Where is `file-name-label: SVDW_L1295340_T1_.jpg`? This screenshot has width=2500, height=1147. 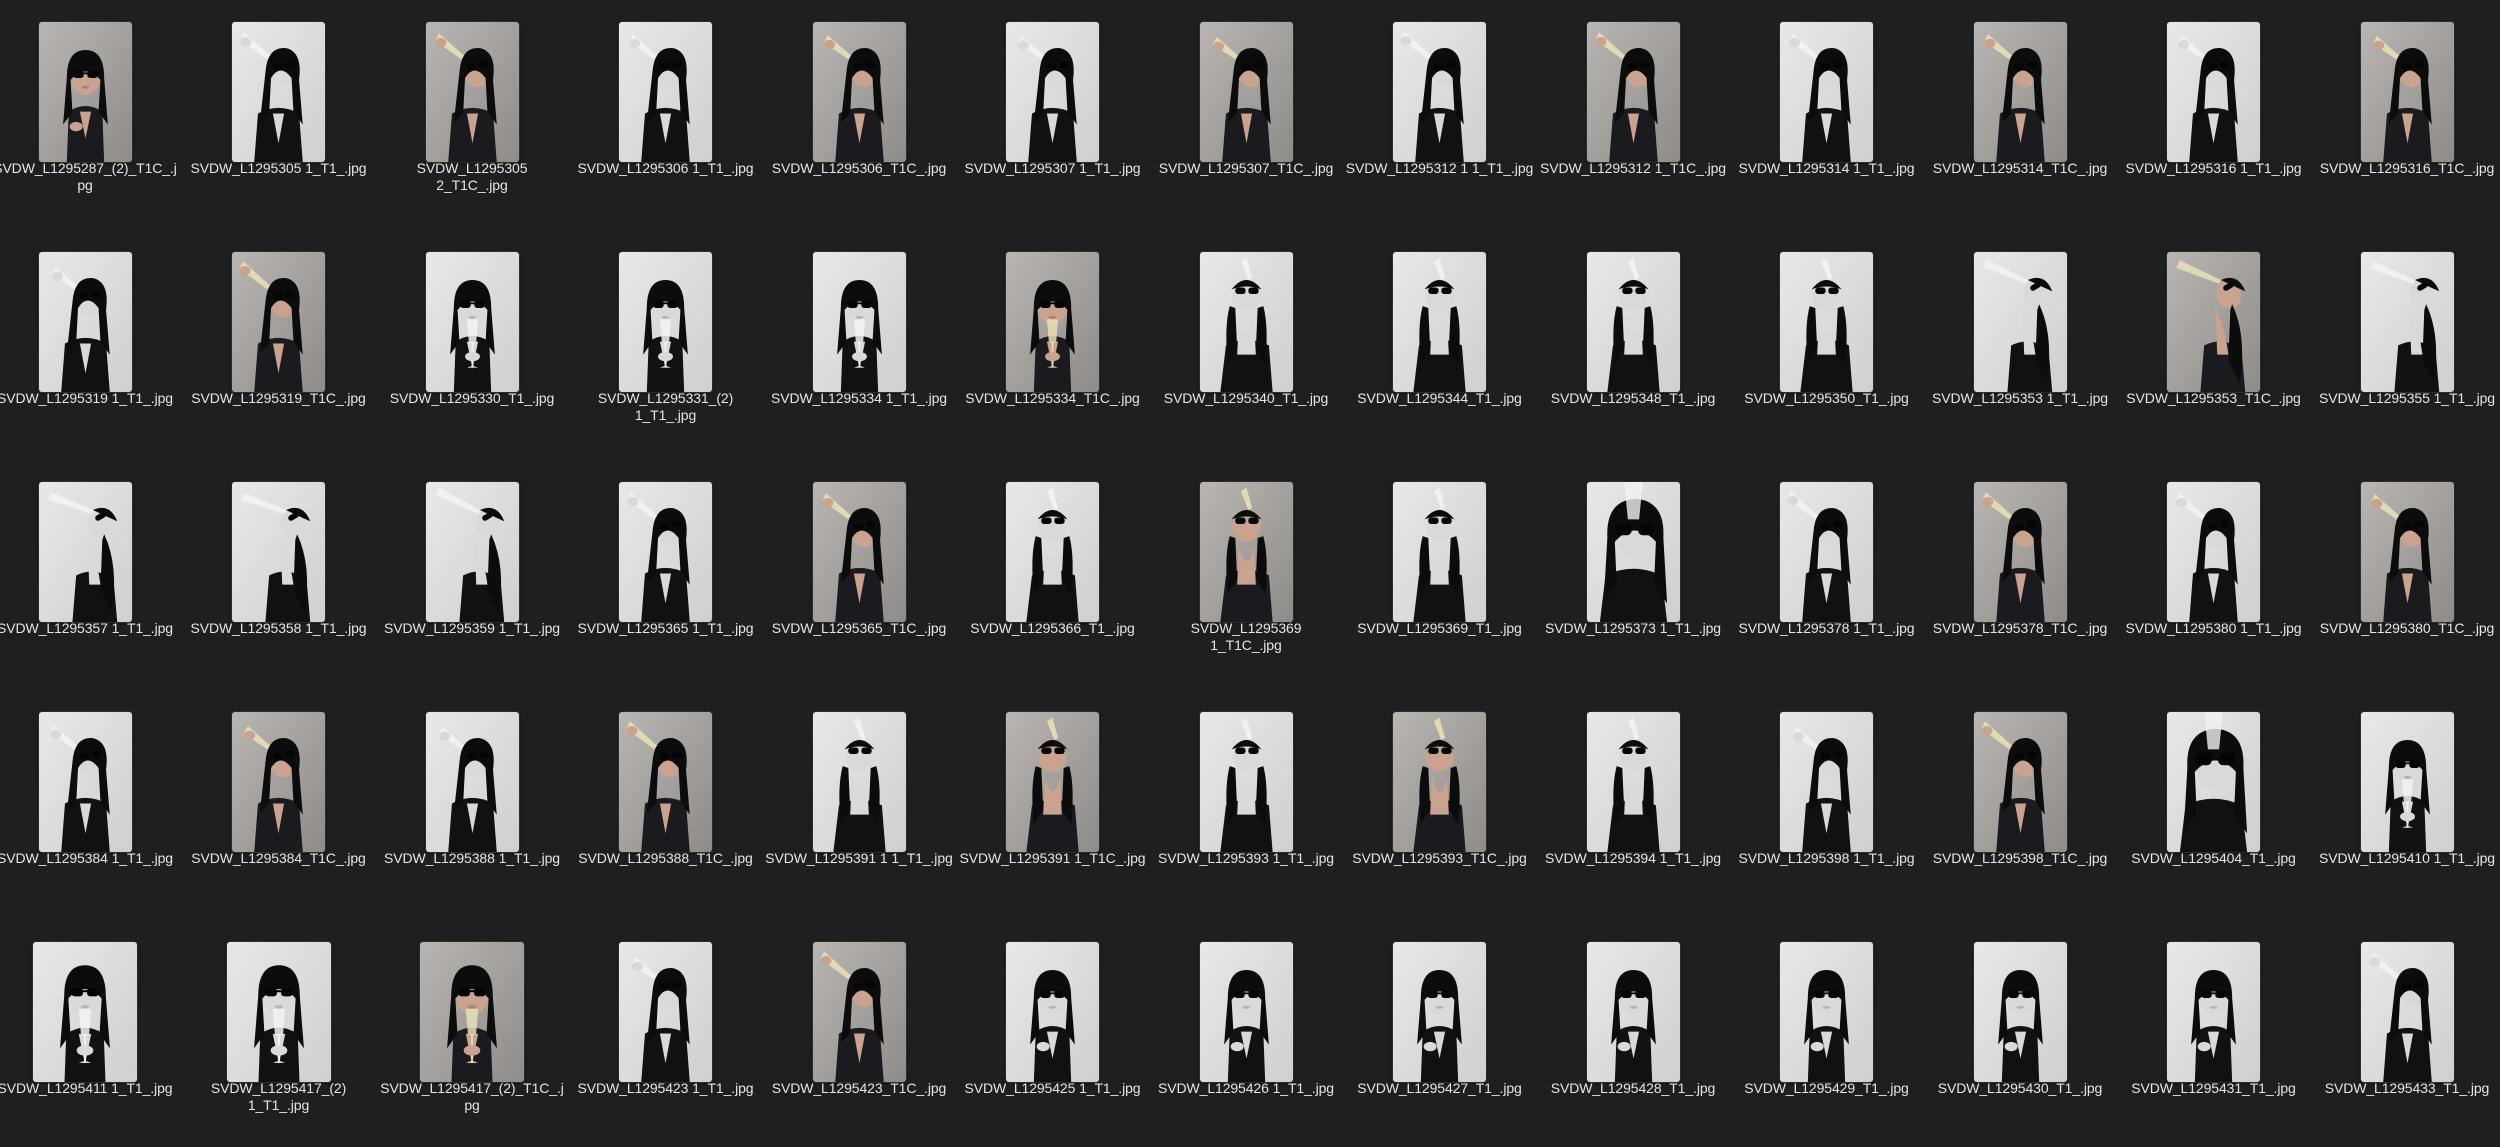 file-name-label: SVDW_L1295340_T1_.jpg is located at coordinates (1246, 398).